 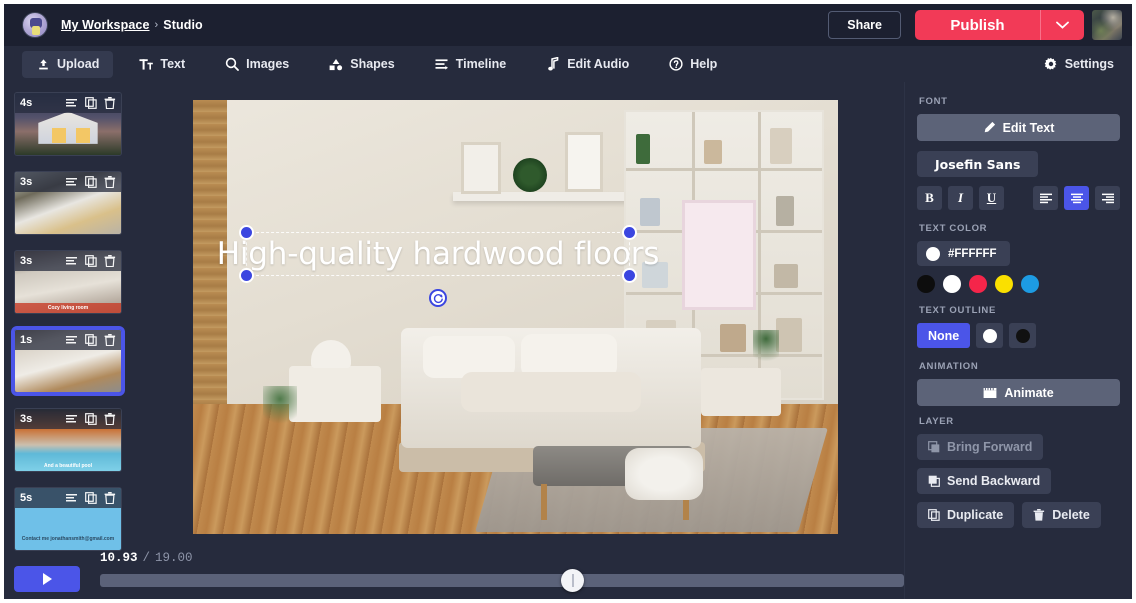 I want to click on scrubber-handle, so click(x=572, y=580).